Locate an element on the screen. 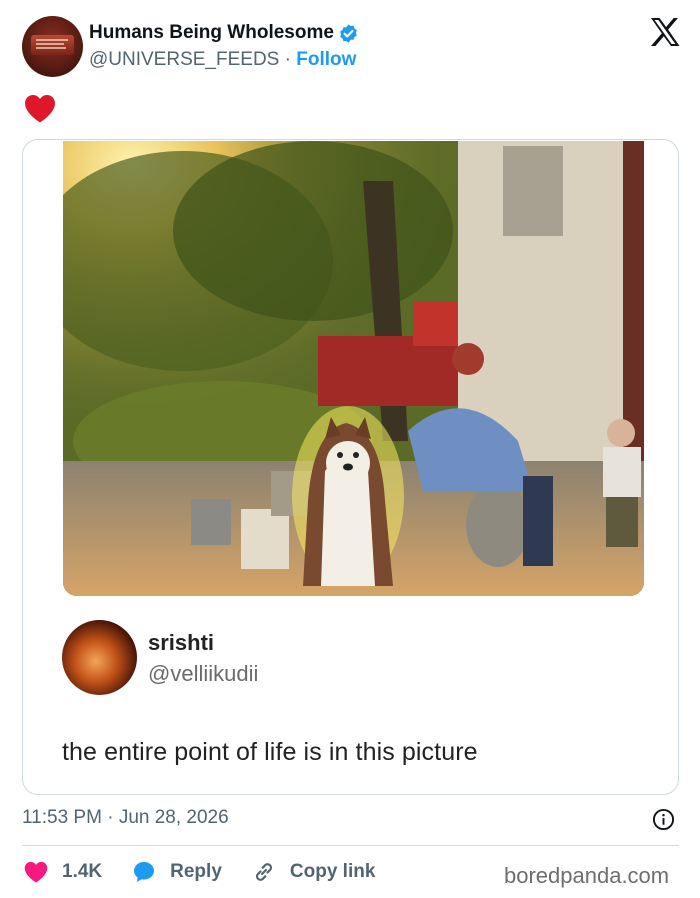 Image resolution: width=700 pixels, height=898 pixels. author-avatar is located at coordinates (52, 46).